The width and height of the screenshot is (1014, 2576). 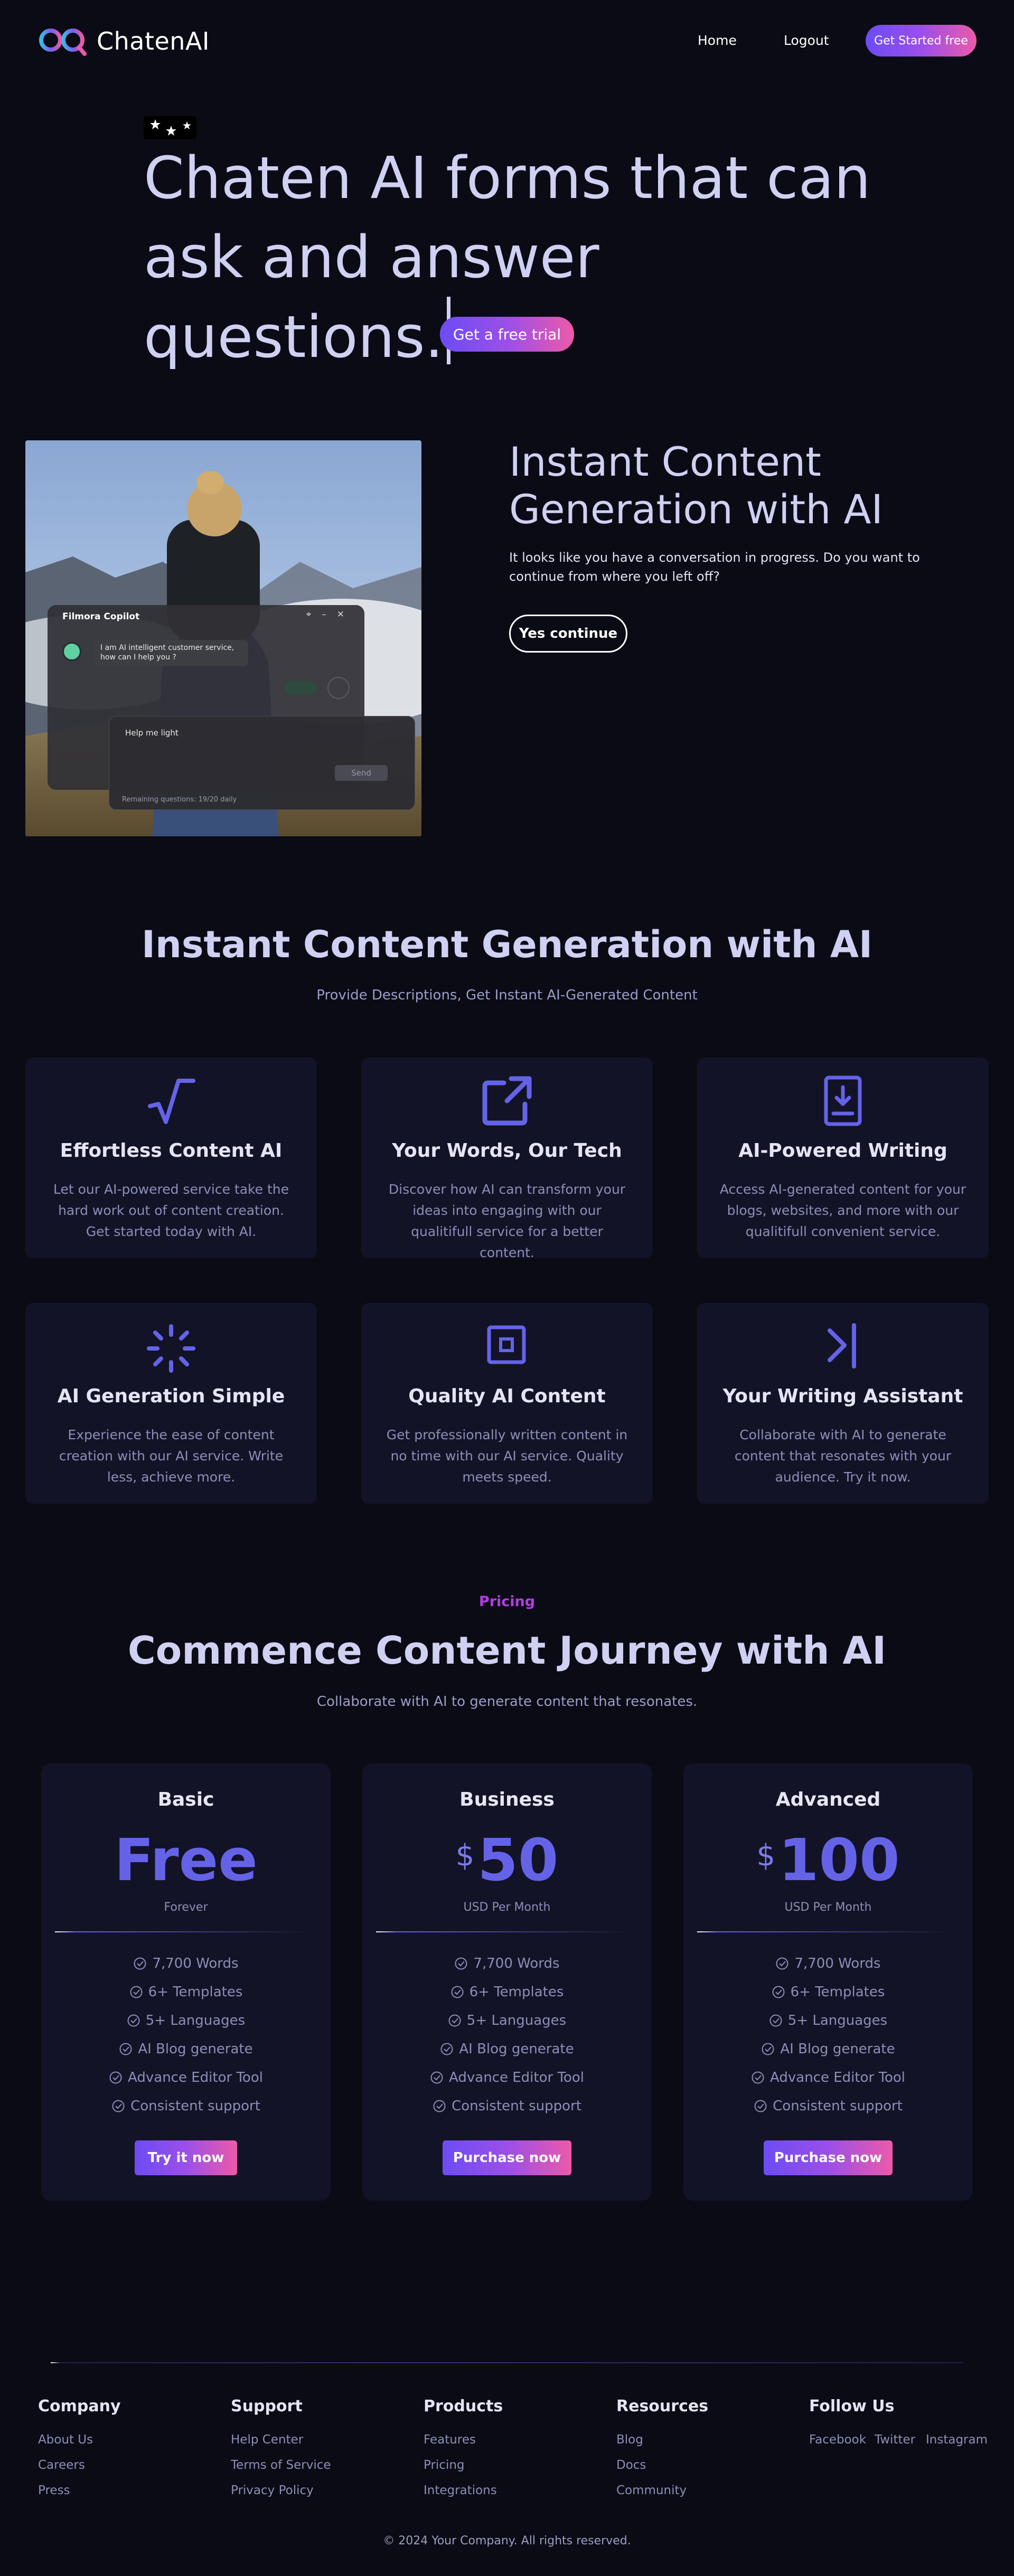 What do you see at coordinates (267, 2406) in the screenshot?
I see `footer-support-title: Support` at bounding box center [267, 2406].